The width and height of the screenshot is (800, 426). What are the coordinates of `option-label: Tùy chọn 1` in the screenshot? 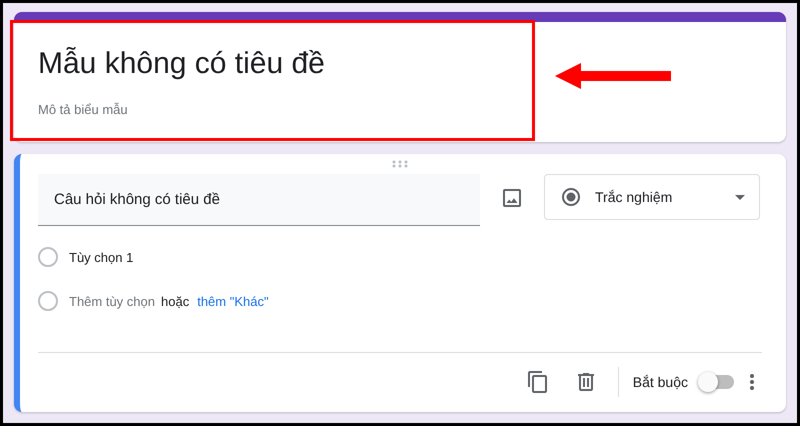 It's located at (101, 257).